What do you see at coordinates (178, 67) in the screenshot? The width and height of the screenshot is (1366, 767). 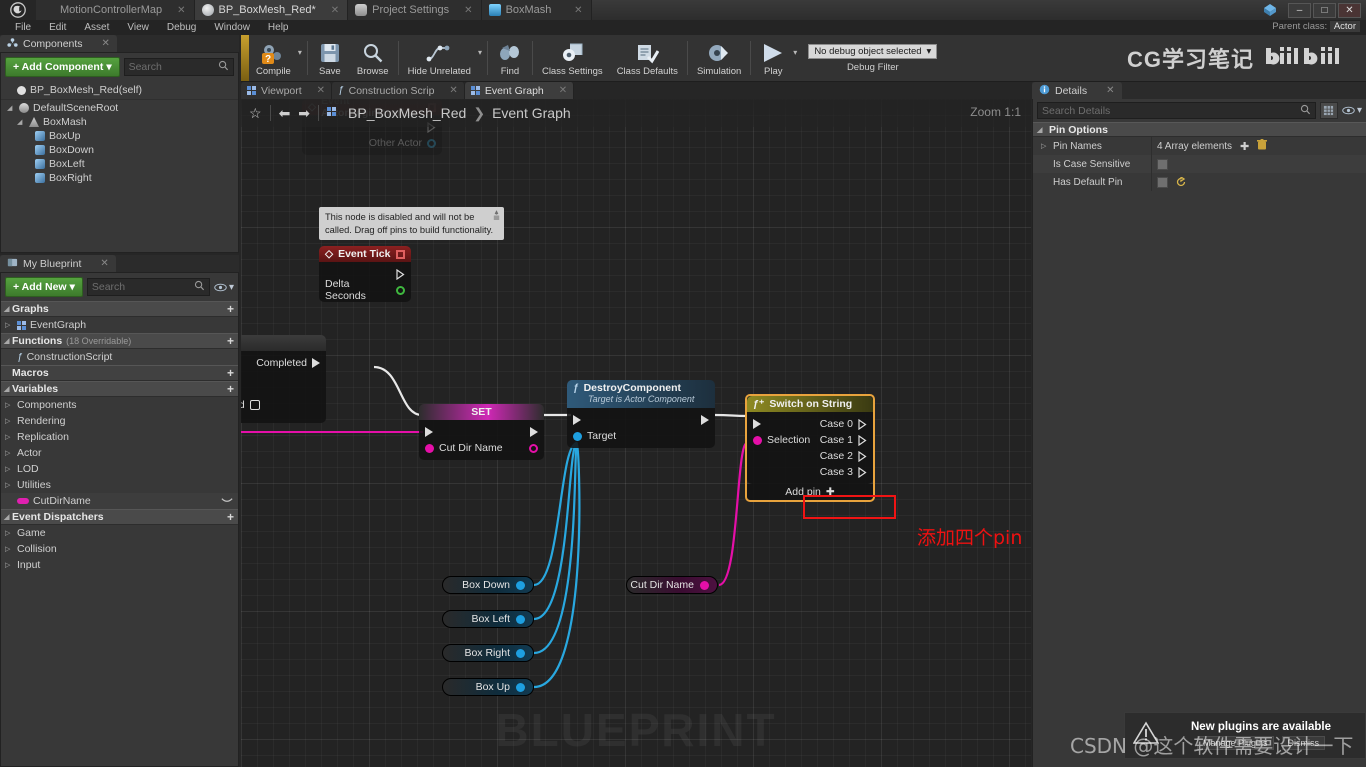 I see `components-search-input: Search` at bounding box center [178, 67].